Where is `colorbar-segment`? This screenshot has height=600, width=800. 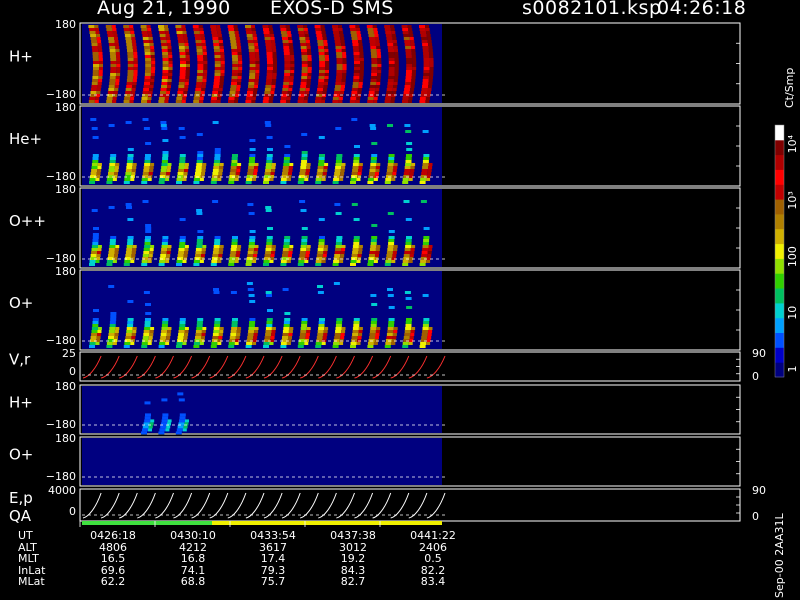 colorbar-segment is located at coordinates (779, 296).